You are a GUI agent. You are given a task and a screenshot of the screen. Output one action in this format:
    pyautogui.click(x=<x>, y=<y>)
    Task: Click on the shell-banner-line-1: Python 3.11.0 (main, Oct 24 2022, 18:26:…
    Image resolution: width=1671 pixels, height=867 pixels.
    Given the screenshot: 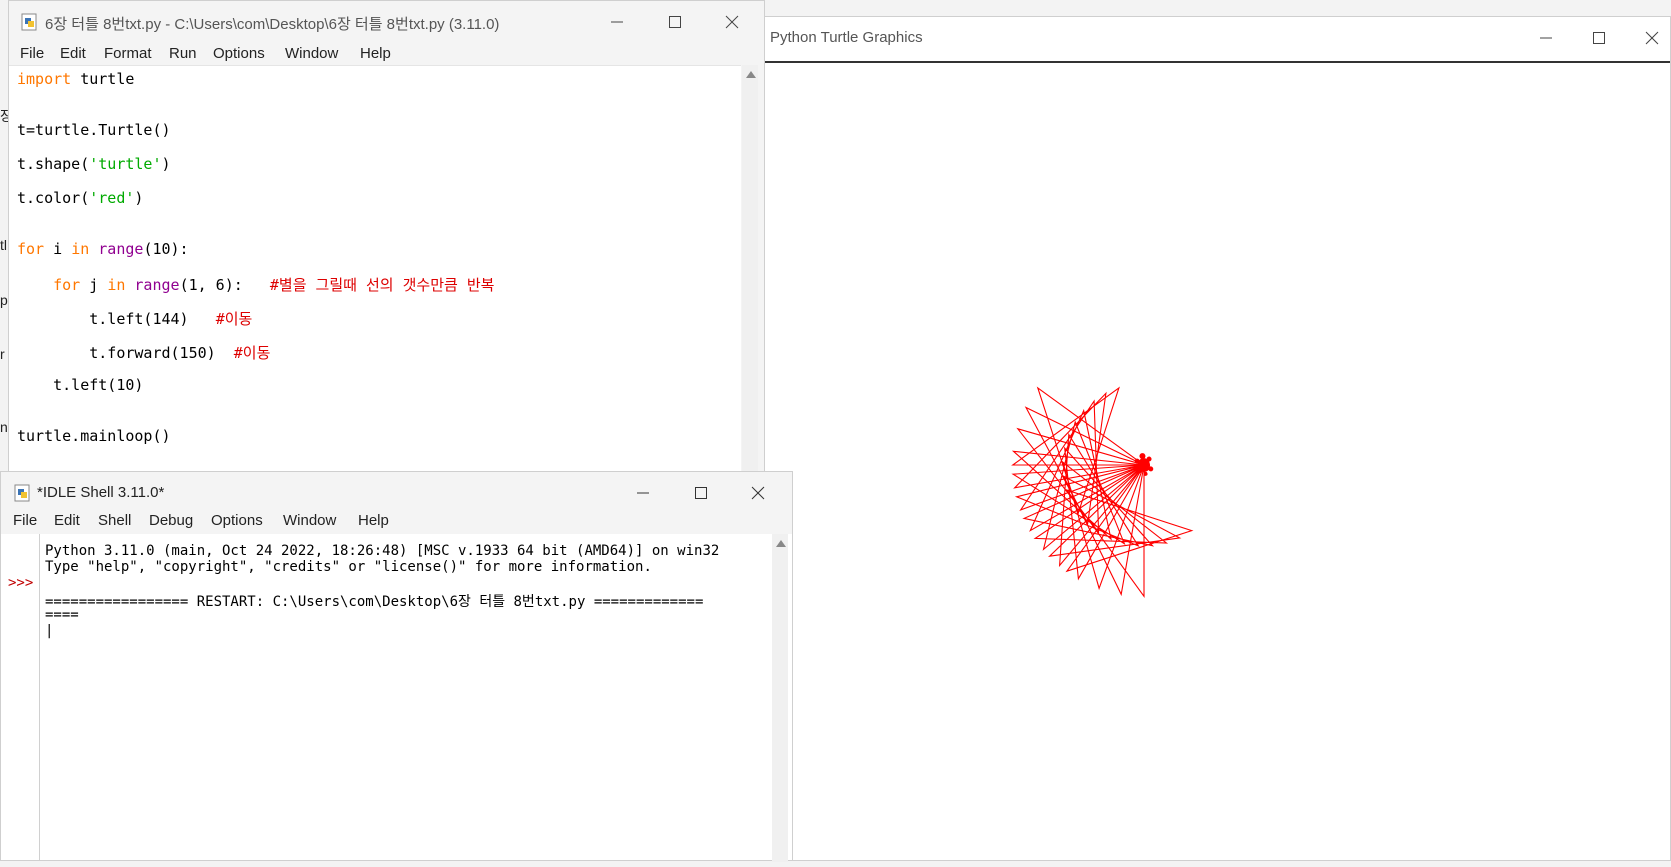 What is the action you would take?
    pyautogui.click(x=382, y=551)
    